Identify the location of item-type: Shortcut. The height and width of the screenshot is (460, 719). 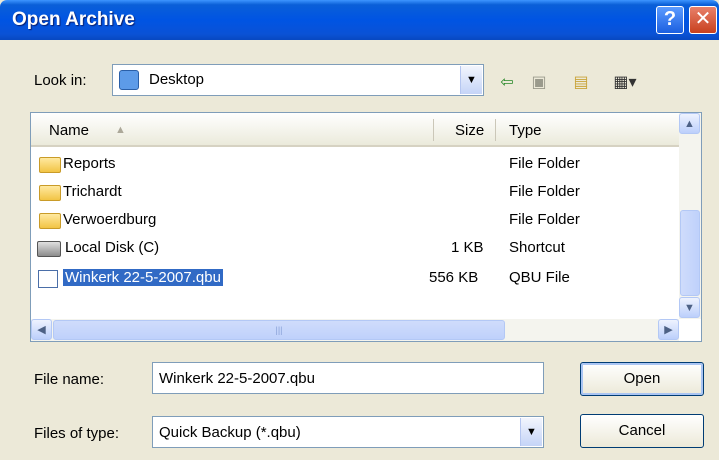
(537, 247).